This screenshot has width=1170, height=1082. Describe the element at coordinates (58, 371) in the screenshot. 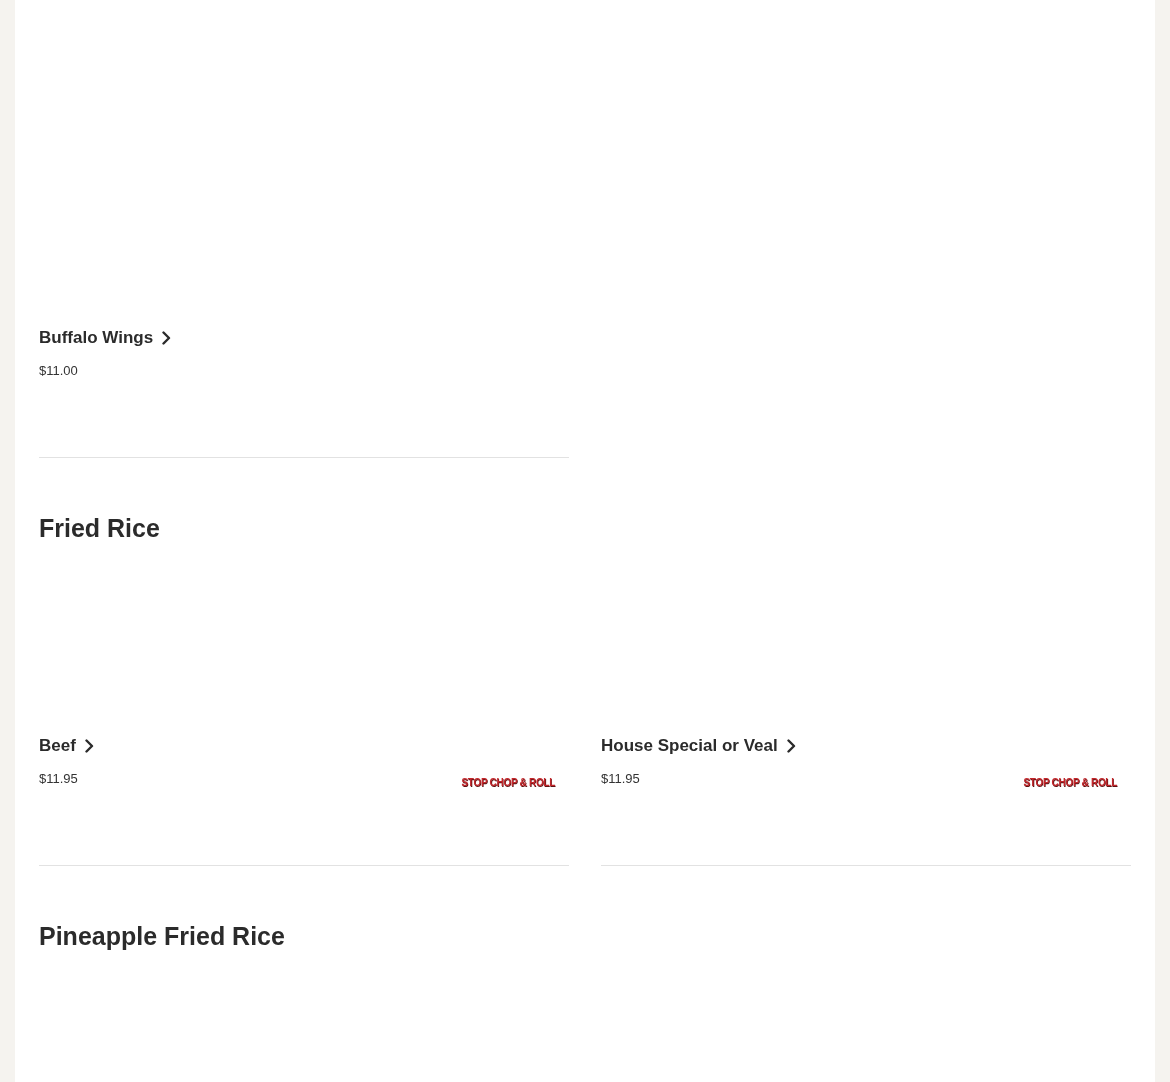

I see `item-price: $11.00` at that location.